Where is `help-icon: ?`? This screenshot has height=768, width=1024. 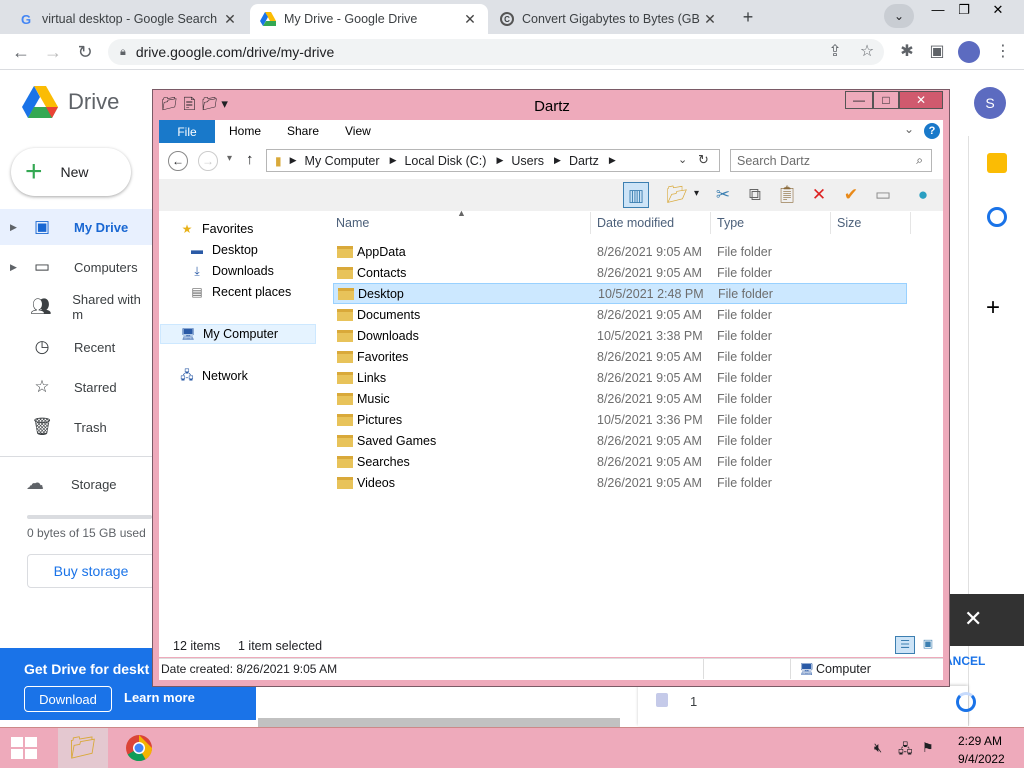
help-icon: ? is located at coordinates (932, 131).